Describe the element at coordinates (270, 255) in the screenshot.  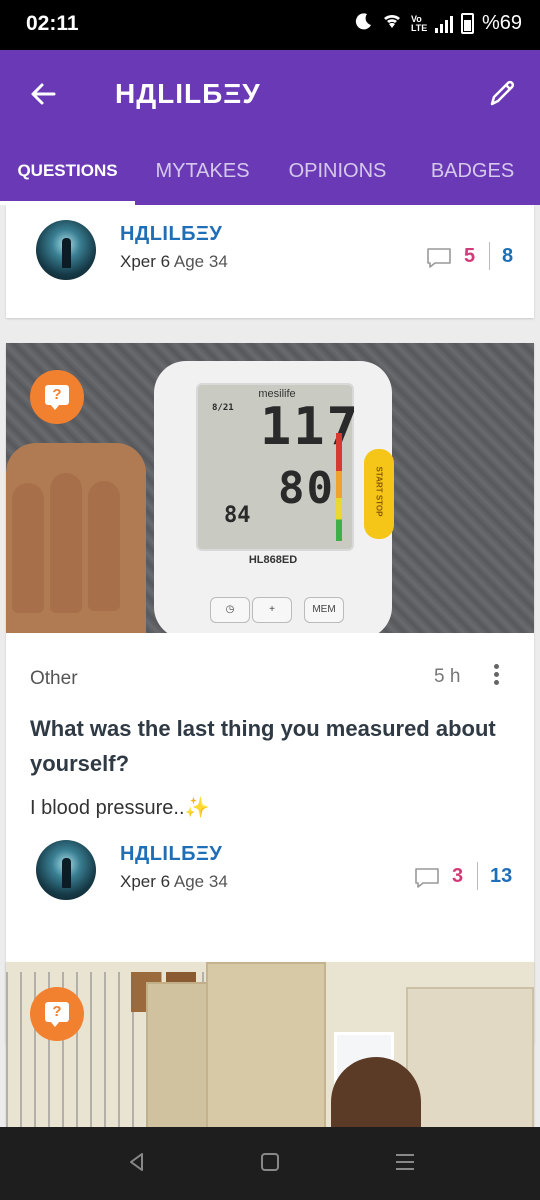
I see `author-row: НДLILБΞУ Xper 6 Age 34 5 8` at that location.